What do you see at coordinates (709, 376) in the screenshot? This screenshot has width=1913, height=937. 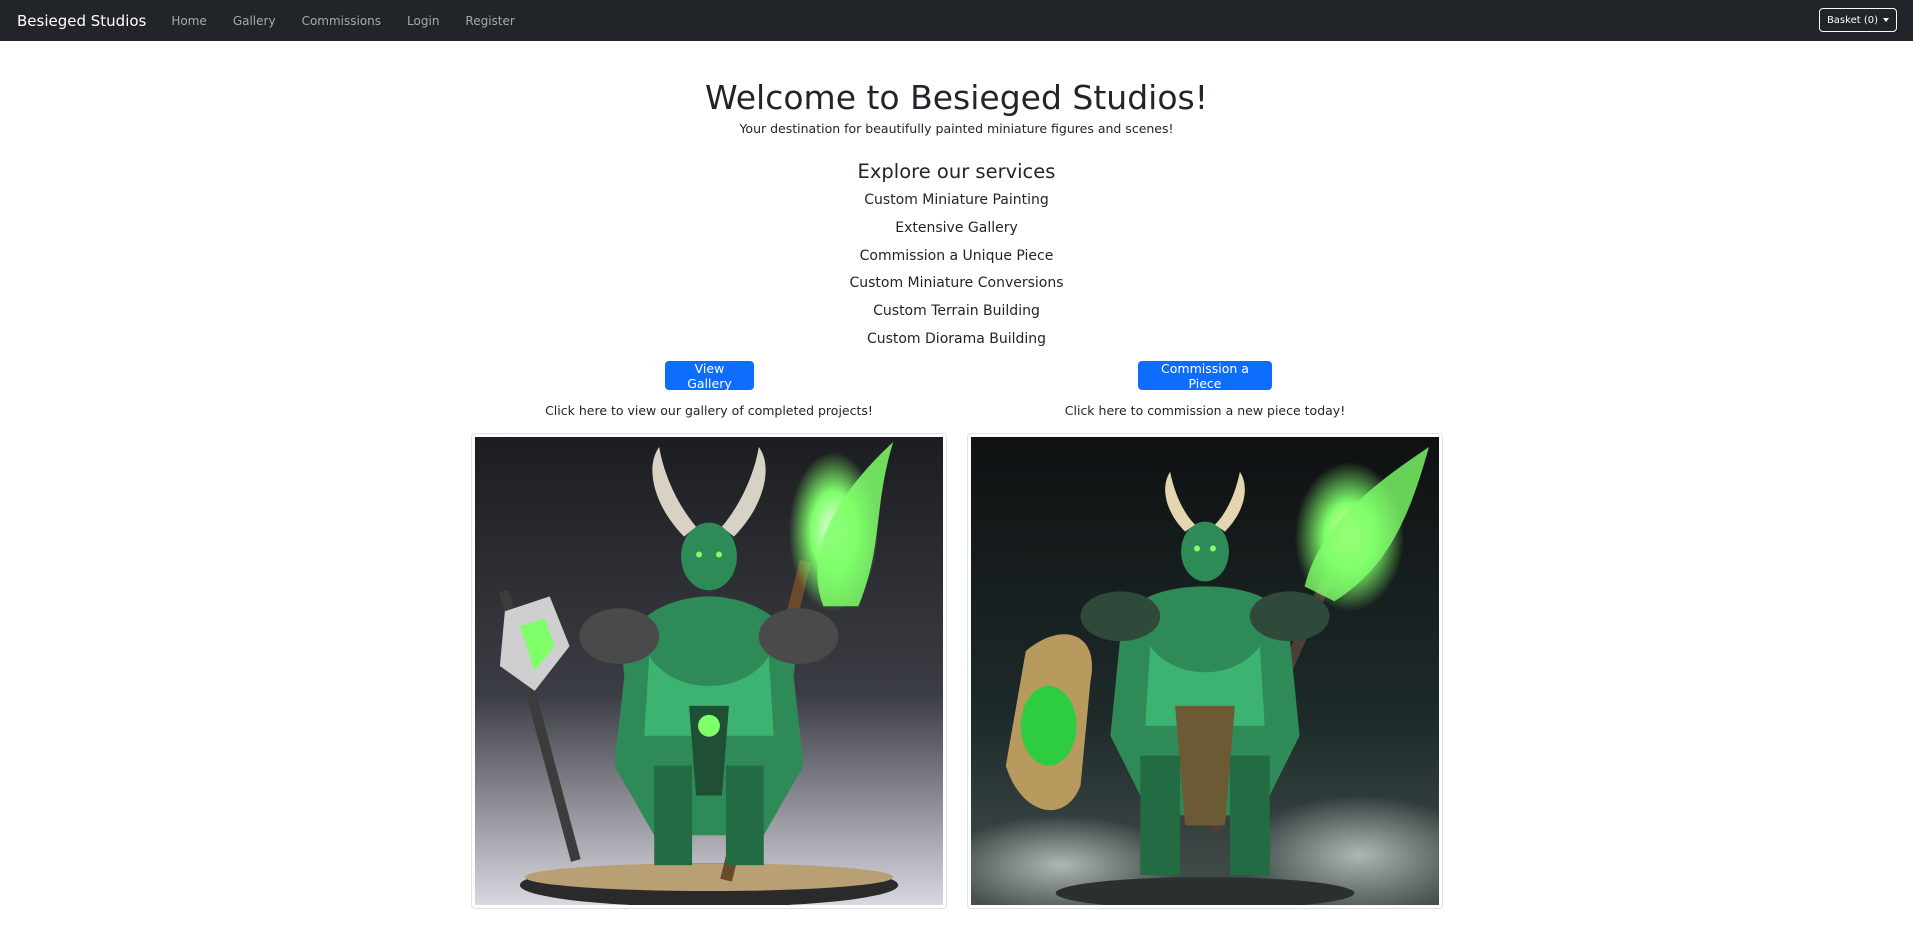 I see `view-gallery-button: View Gallery` at bounding box center [709, 376].